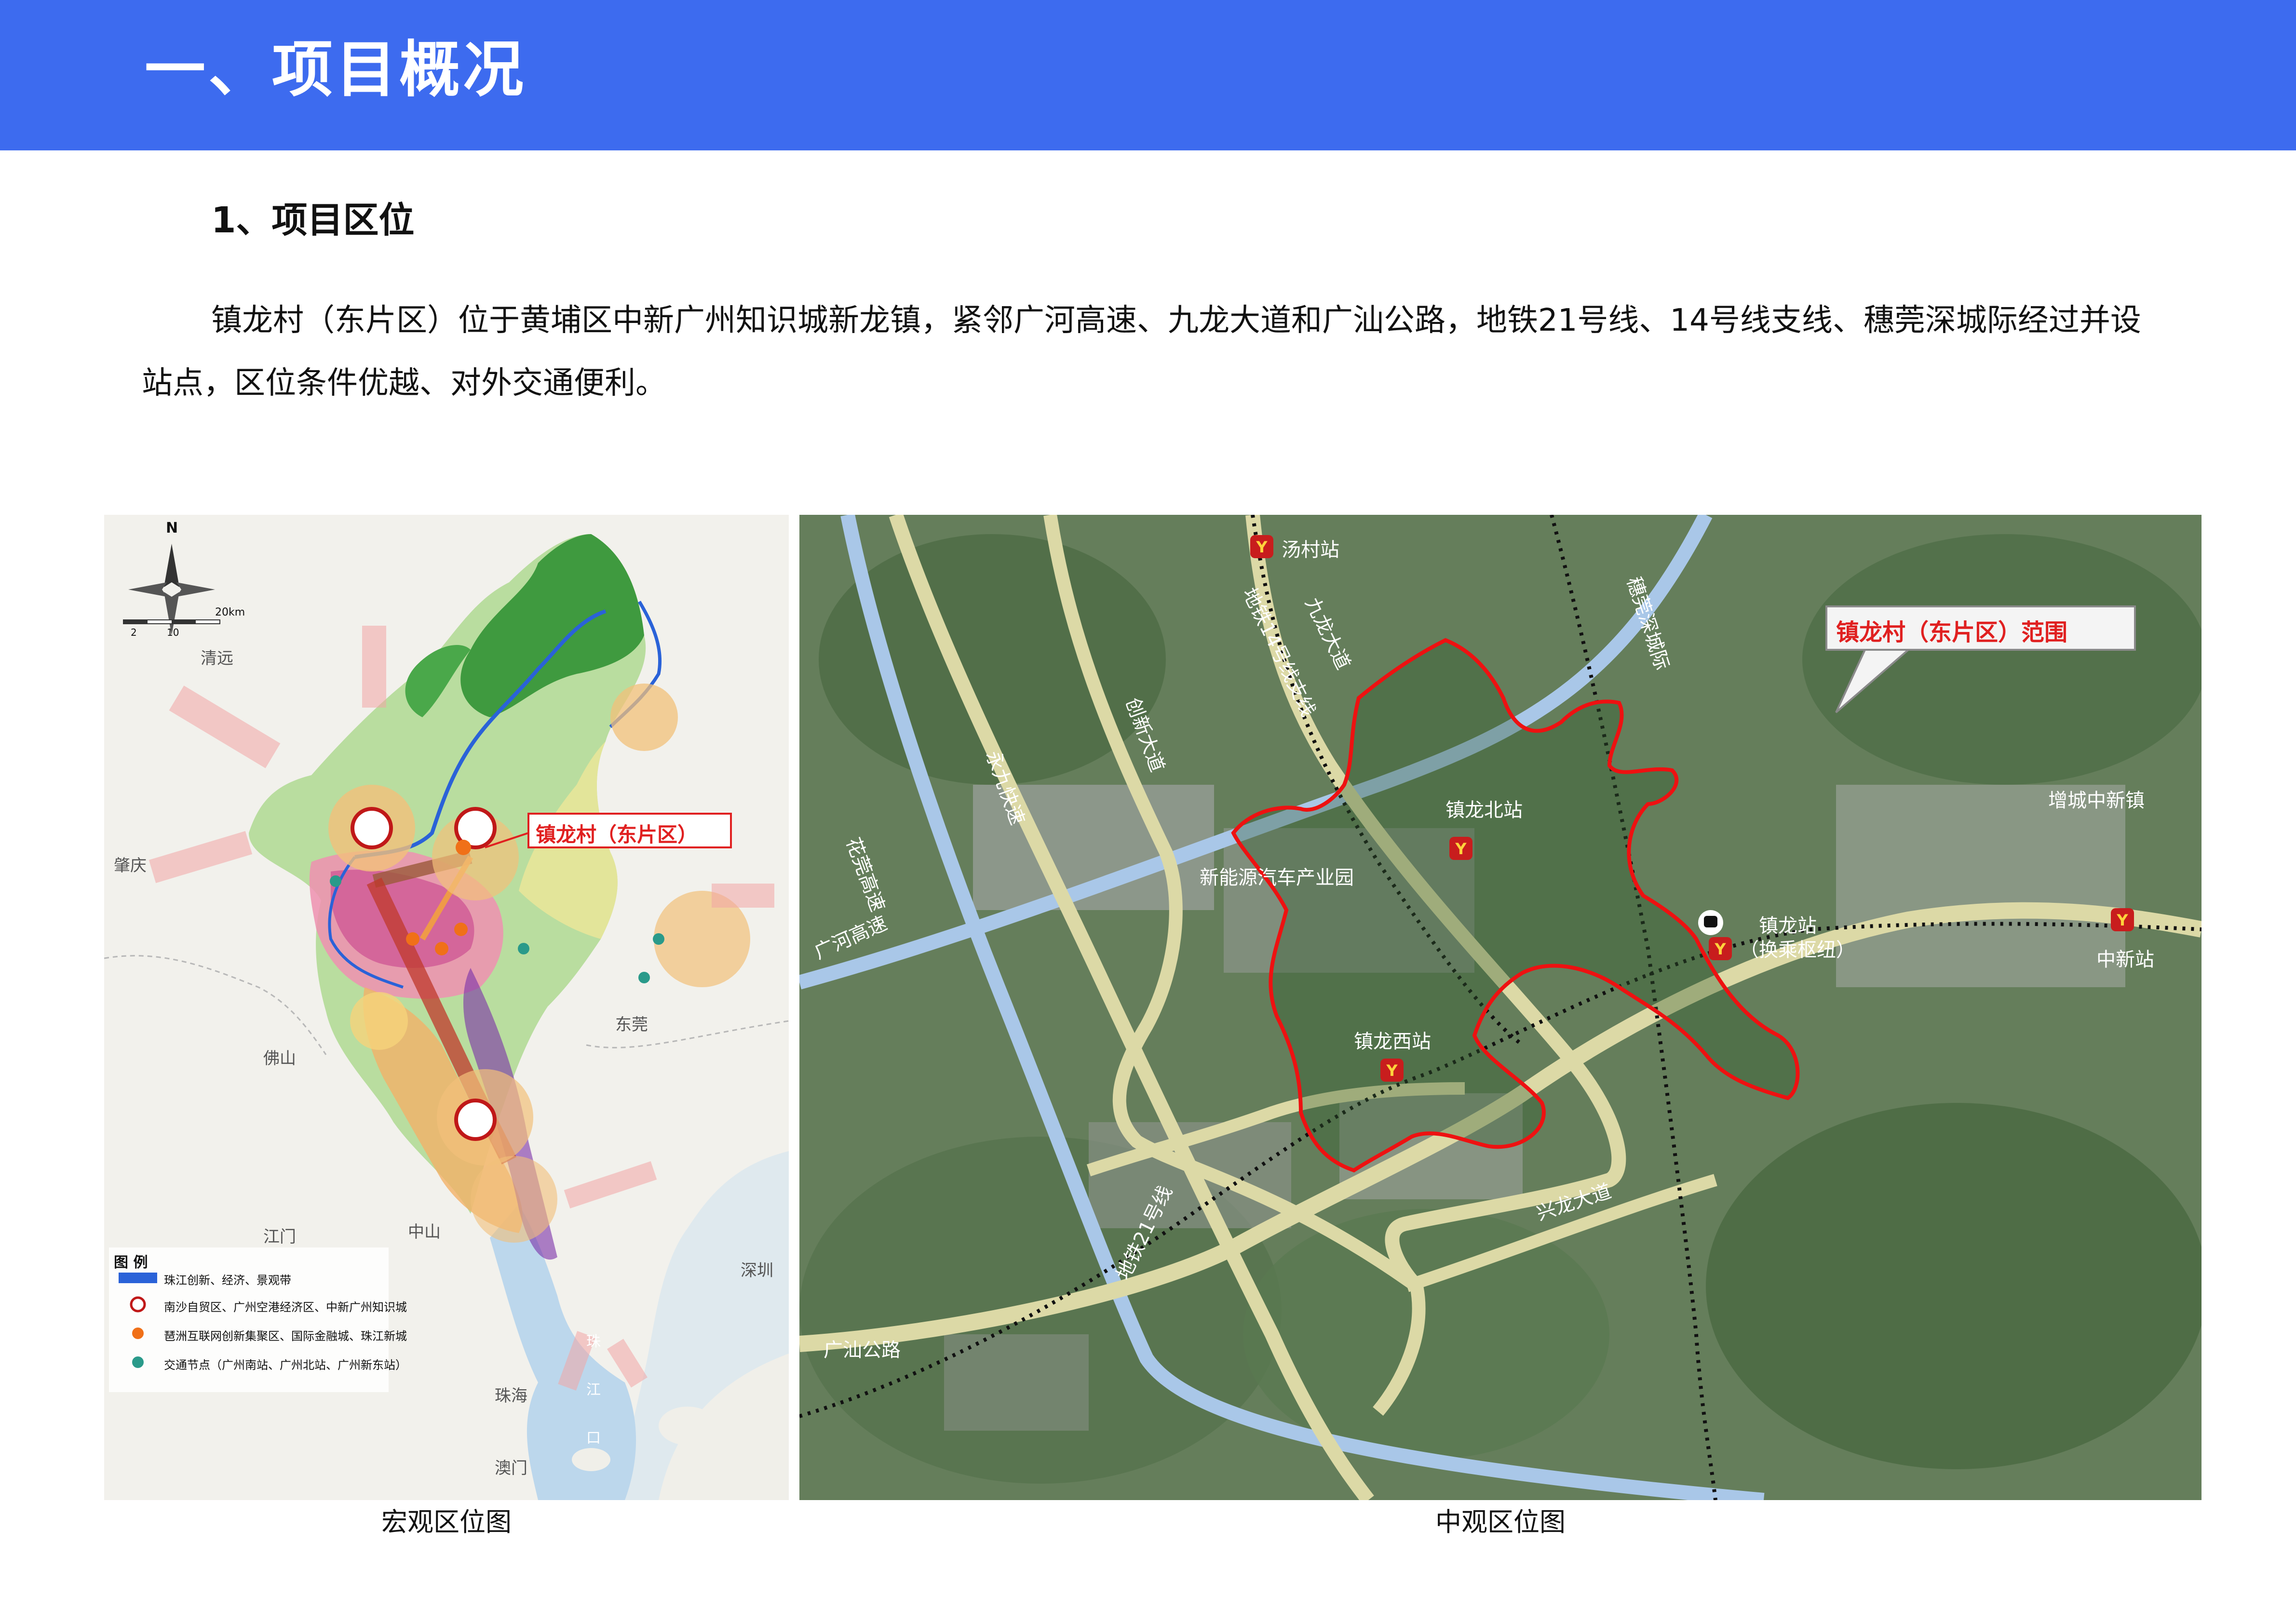 The height and width of the screenshot is (1623, 2296). What do you see at coordinates (865, 874) in the screenshot?
I see `road-label: 花莞高速` at bounding box center [865, 874].